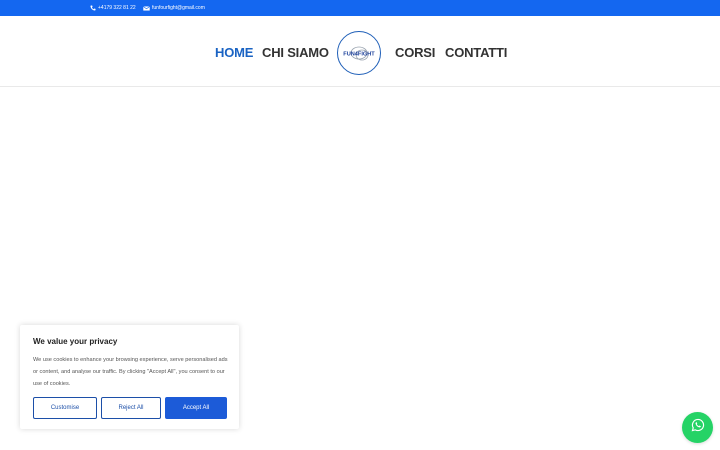 The height and width of the screenshot is (450, 720). I want to click on site-logo: FUN4FIGHT, so click(359, 53).